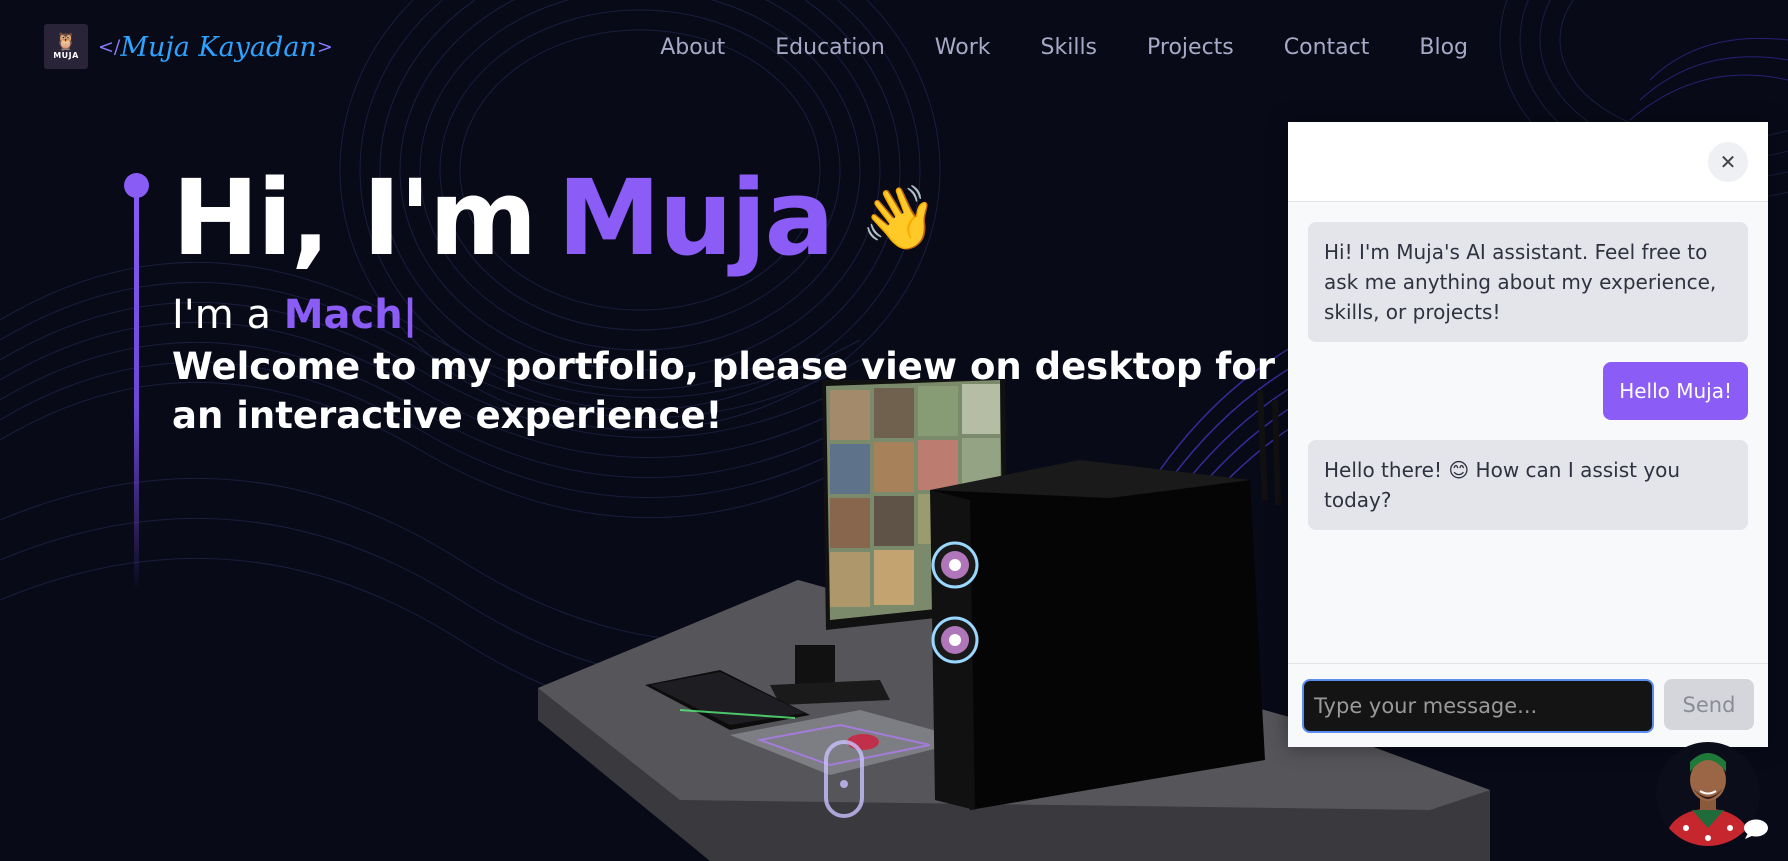 The width and height of the screenshot is (1788, 861). I want to click on chat-input-row: Send, so click(1528, 705).